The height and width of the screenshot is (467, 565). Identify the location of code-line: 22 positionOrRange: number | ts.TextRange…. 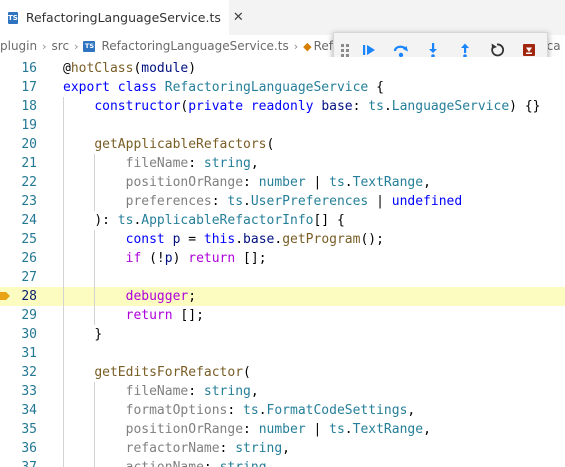
(282, 182).